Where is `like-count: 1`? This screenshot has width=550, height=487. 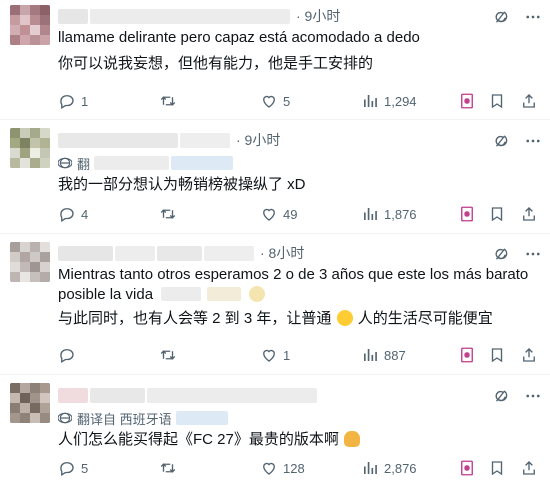
like-count: 1 is located at coordinates (287, 355).